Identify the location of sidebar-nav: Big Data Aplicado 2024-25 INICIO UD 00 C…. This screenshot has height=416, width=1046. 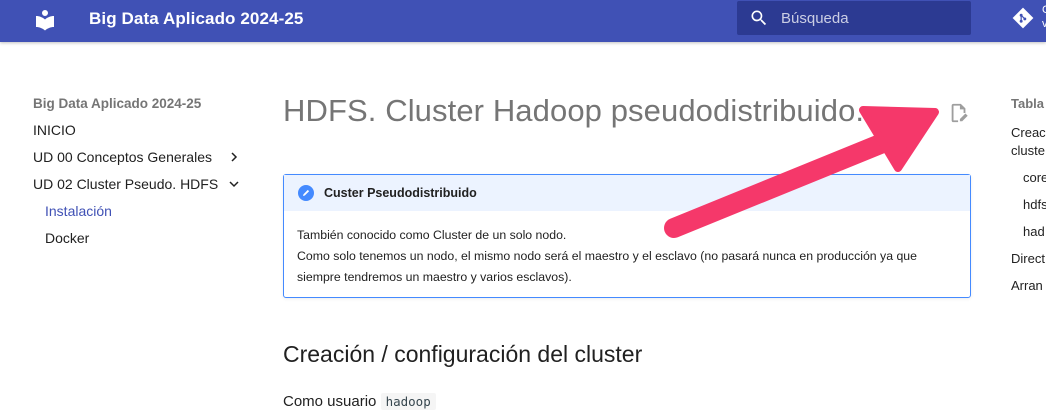
(140, 176).